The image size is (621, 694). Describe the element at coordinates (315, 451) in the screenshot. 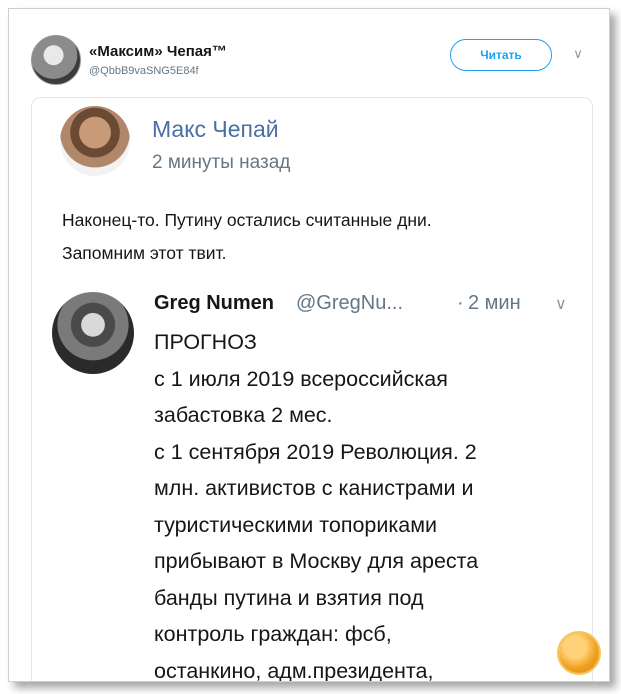

I see `quoted-text-line: с 1 сентября 2019 Революция. 2` at that location.